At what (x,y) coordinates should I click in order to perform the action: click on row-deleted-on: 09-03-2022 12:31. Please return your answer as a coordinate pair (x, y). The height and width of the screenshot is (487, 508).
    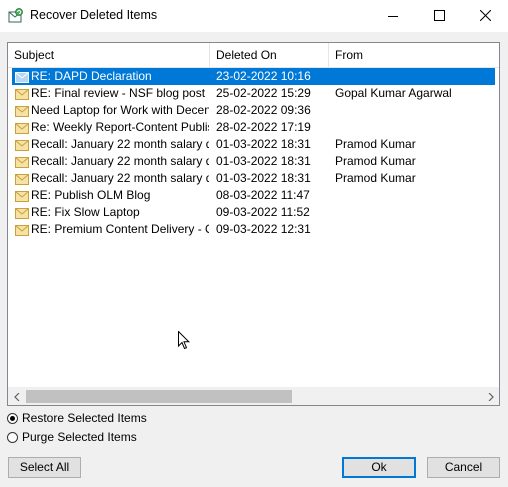
    Looking at the image, I should click on (263, 229).